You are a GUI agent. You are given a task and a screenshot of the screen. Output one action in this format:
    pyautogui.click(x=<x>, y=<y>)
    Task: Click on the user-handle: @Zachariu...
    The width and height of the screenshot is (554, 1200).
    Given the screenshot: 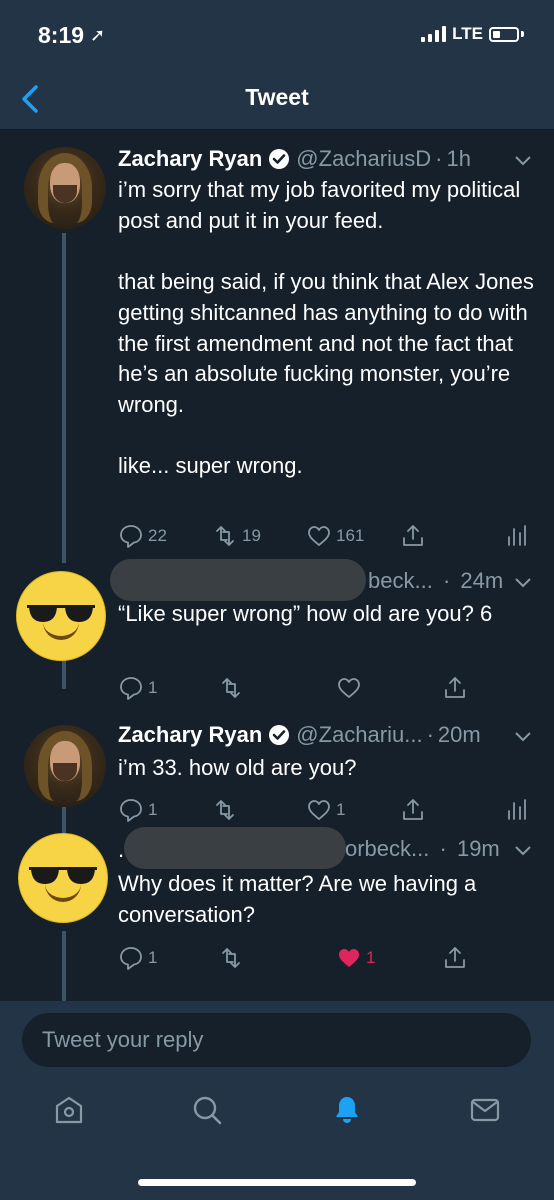 What is the action you would take?
    pyautogui.click(x=359, y=734)
    